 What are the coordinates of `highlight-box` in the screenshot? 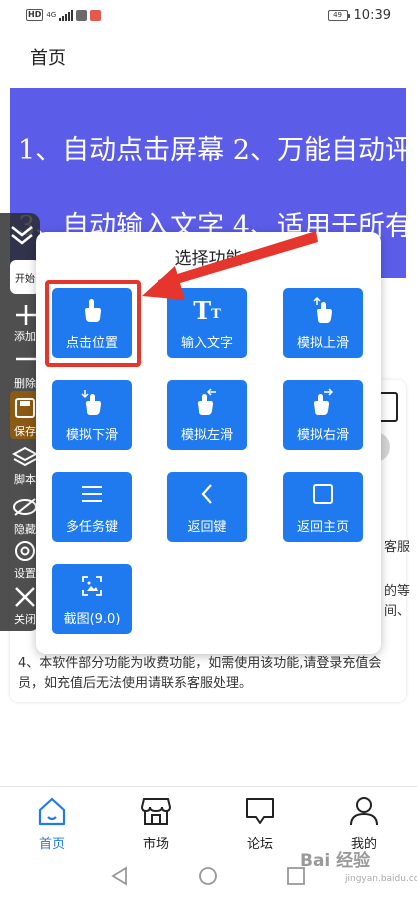 It's located at (93, 323).